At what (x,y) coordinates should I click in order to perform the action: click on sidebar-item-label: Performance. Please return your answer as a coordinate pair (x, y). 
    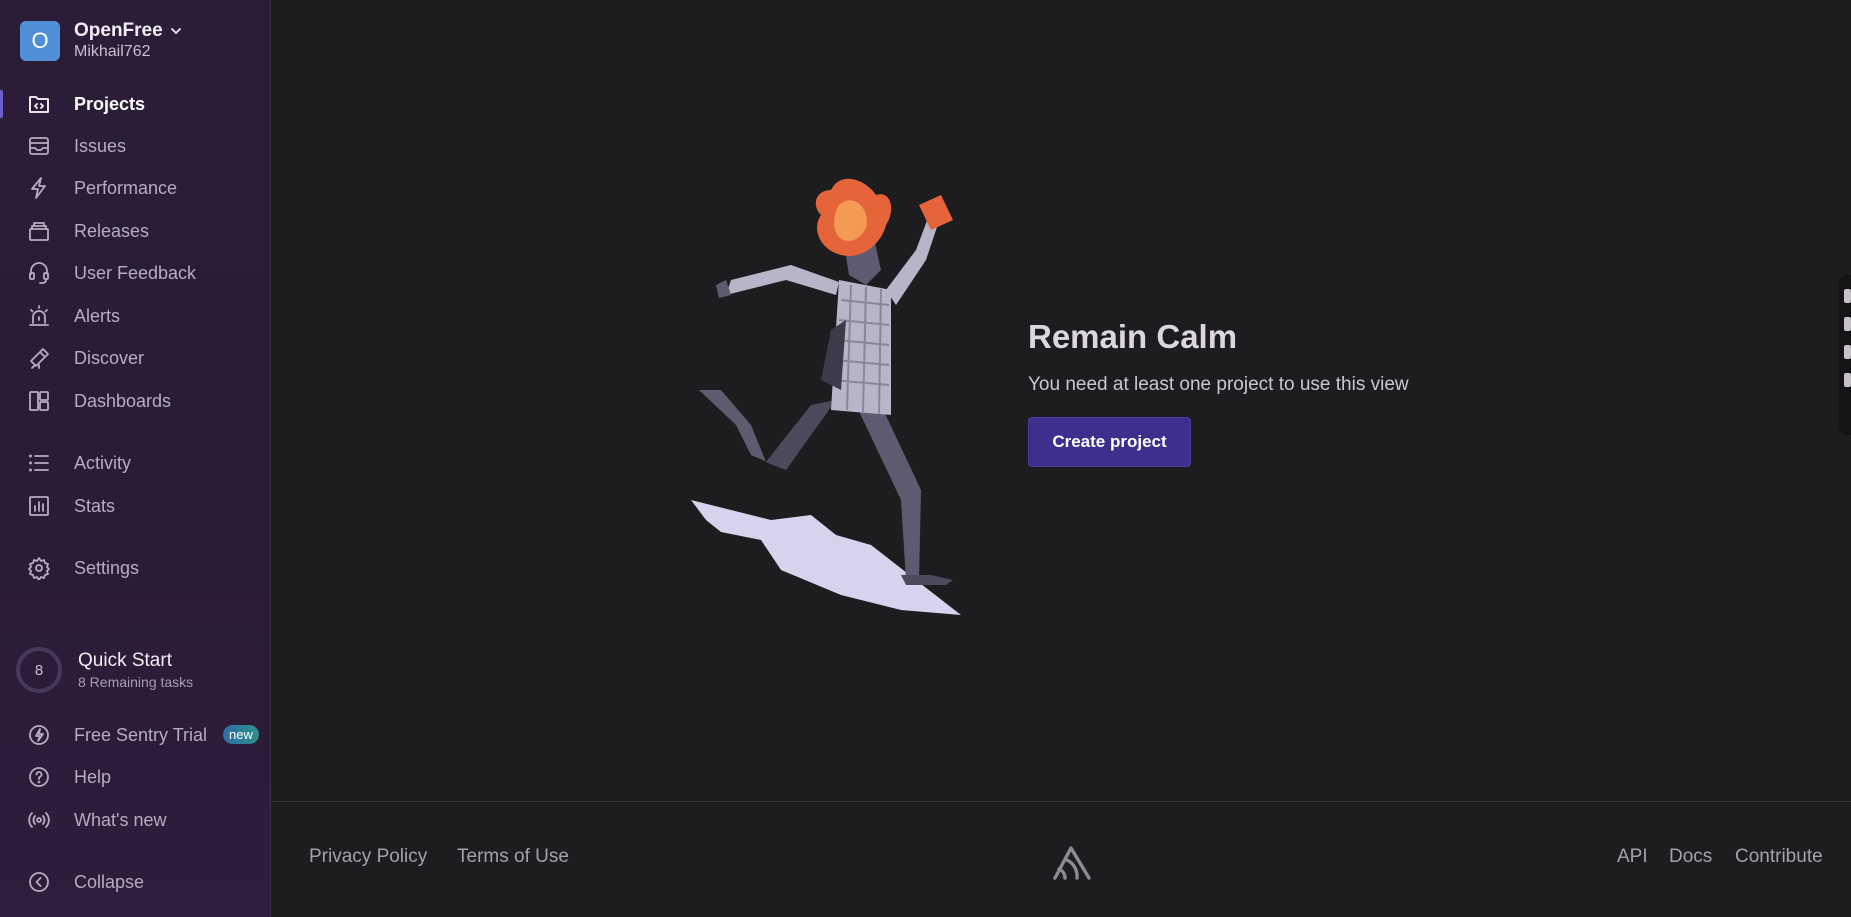
    Looking at the image, I should click on (126, 187).